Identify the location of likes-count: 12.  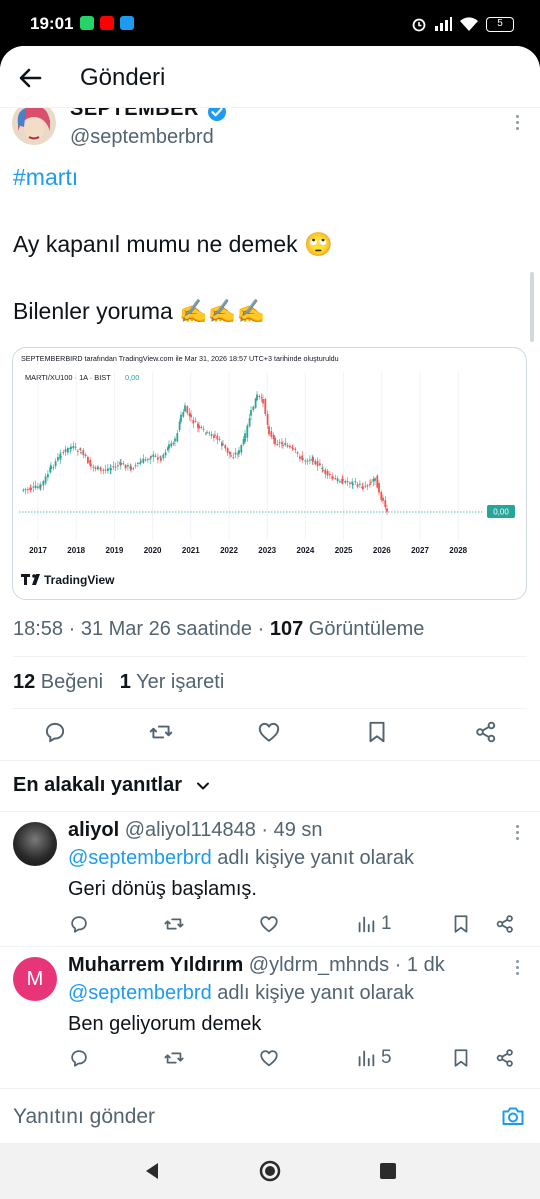
(24, 682).